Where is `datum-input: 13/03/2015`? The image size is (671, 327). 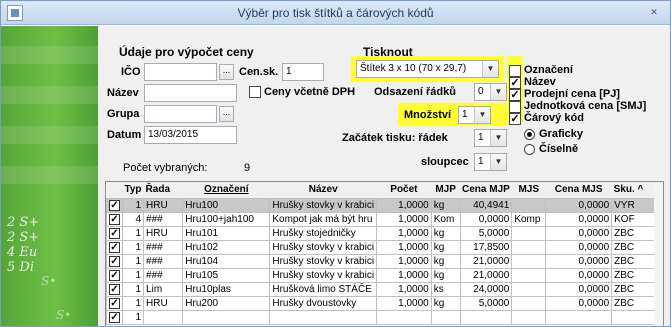
datum-input: 13/03/2015 is located at coordinates (190, 135).